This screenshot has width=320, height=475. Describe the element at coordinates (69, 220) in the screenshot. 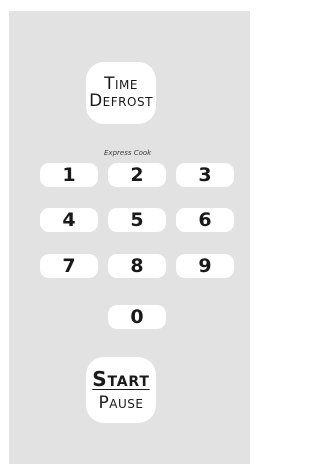

I see `key-4-button: 4` at that location.